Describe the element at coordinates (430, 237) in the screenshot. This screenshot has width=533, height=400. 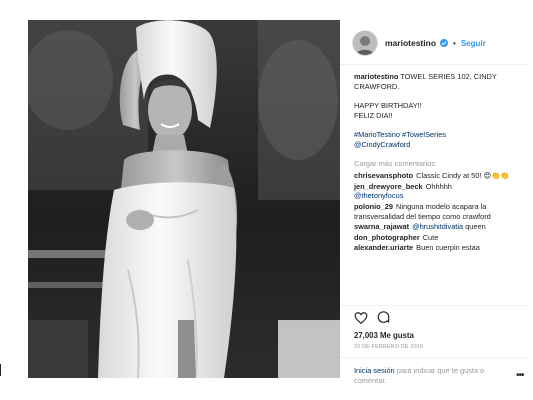
I see `comment-text: Cute` at that location.